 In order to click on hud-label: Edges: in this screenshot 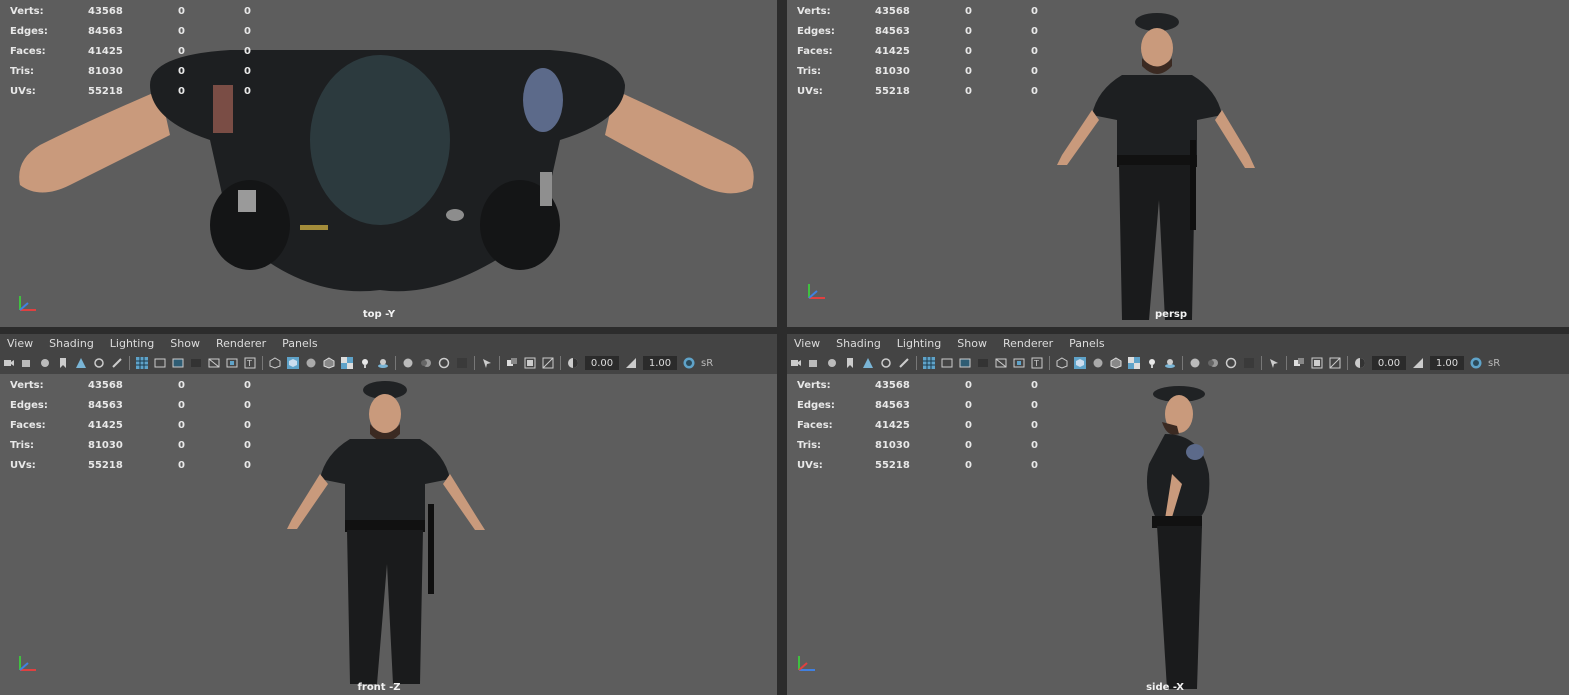, I will do `click(816, 31)`.